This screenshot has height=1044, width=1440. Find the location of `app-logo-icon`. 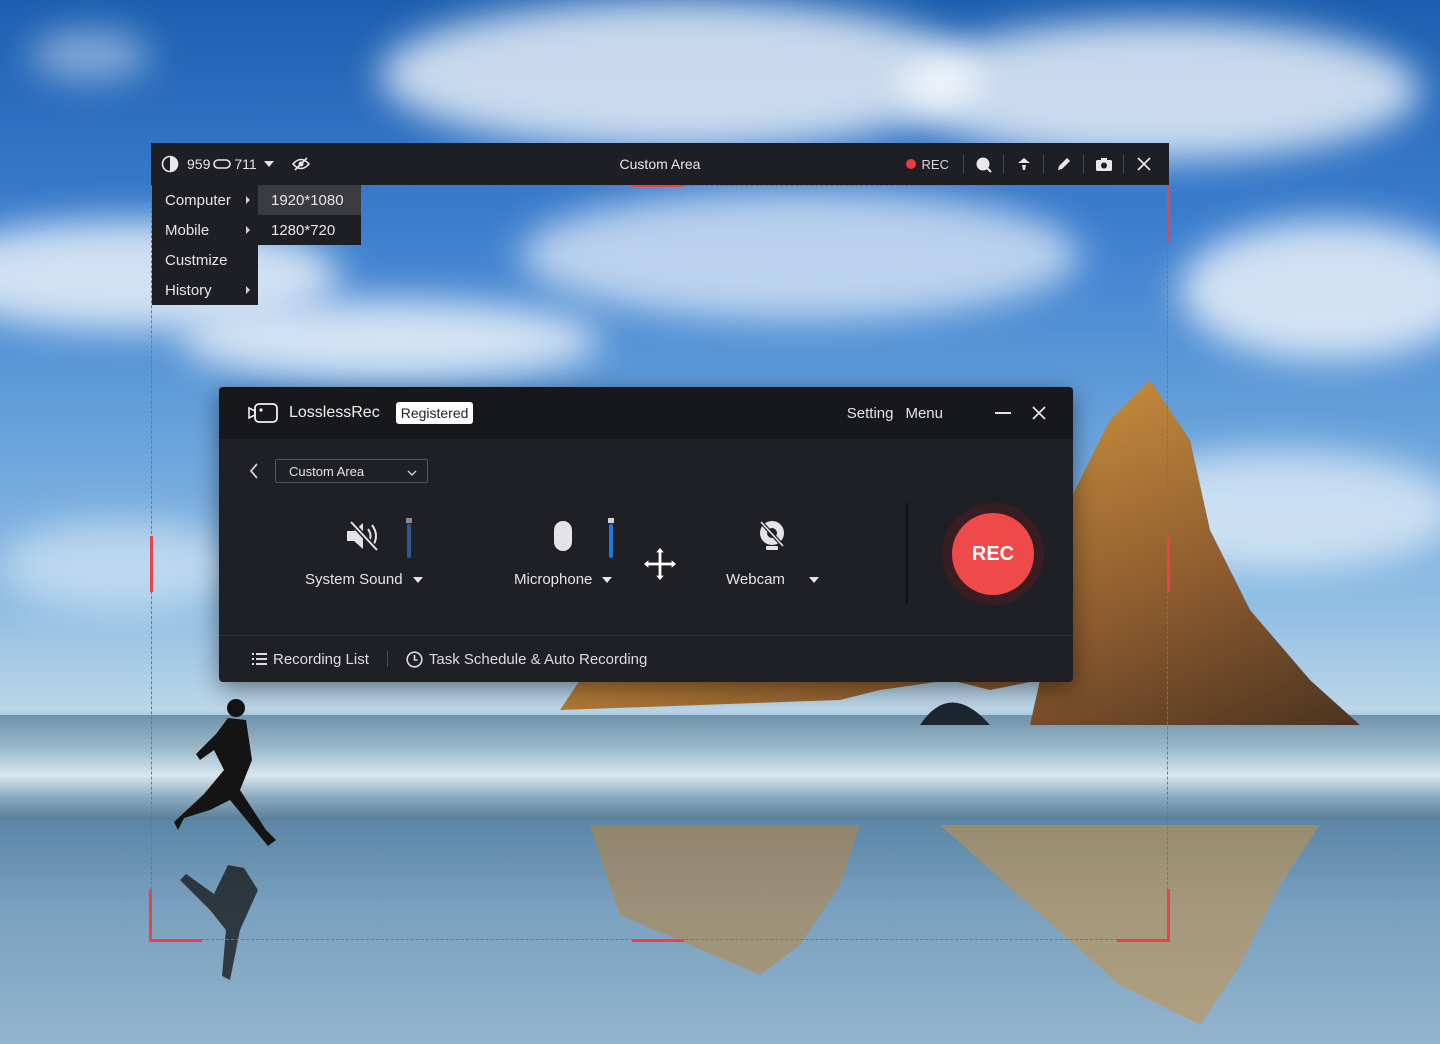

app-logo-icon is located at coordinates (263, 413).